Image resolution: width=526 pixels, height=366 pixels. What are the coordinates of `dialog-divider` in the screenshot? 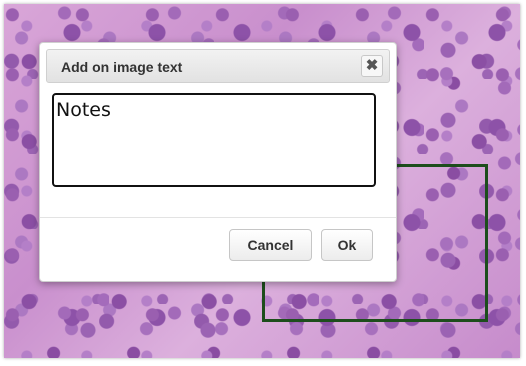 It's located at (218, 217).